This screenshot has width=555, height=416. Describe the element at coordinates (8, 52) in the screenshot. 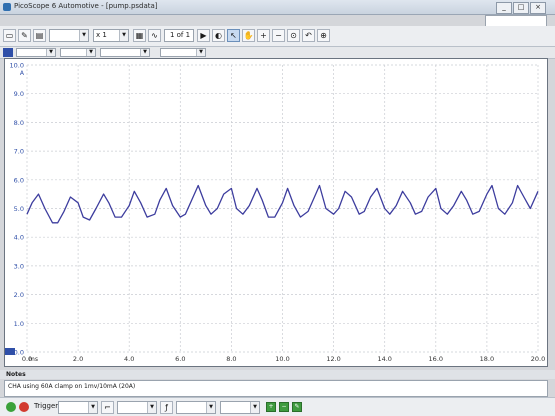

I see `channel-a-icon` at that location.